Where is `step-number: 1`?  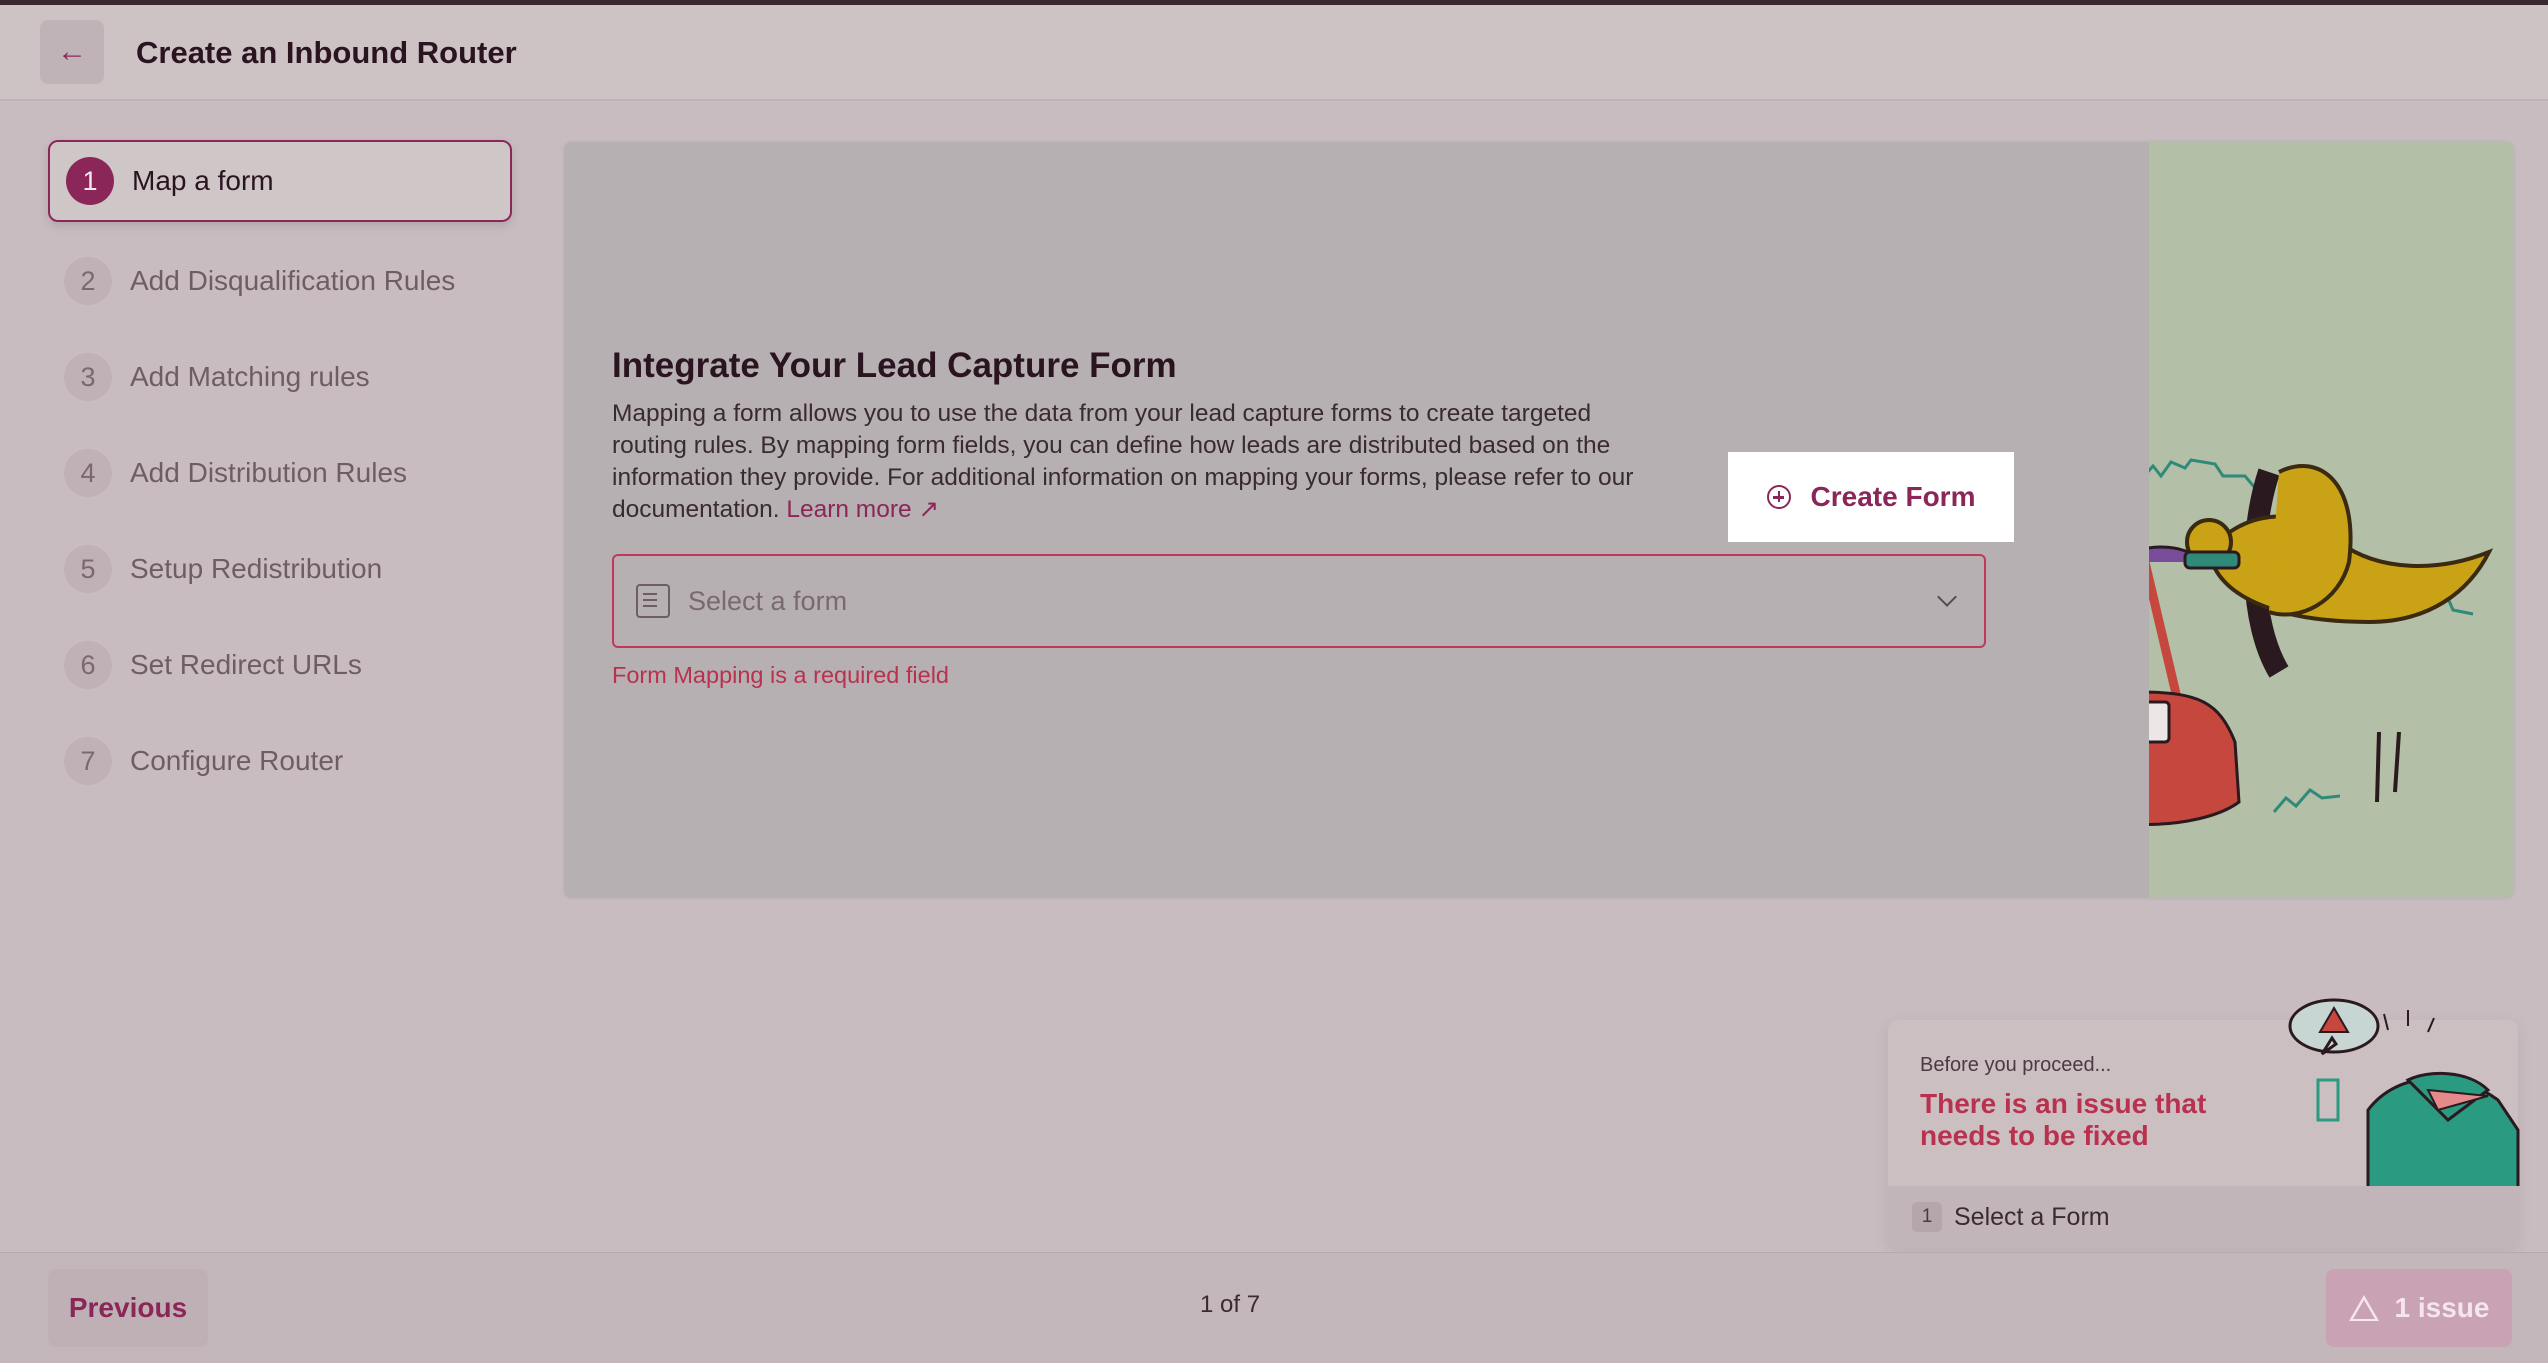
step-number: 1 is located at coordinates (90, 181).